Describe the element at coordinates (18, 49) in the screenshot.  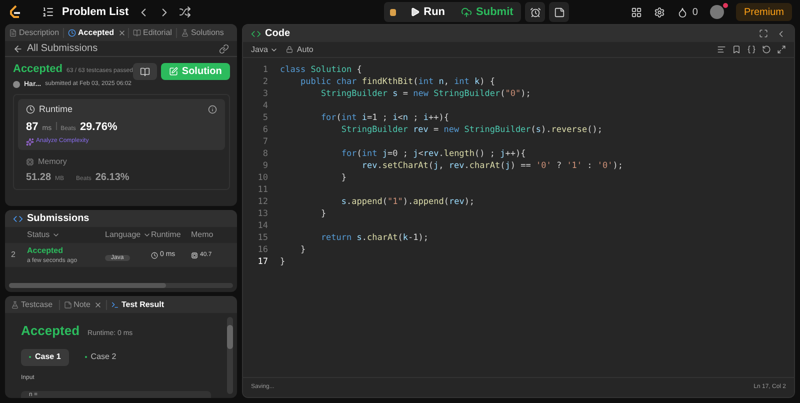
I see `back-icon` at that location.